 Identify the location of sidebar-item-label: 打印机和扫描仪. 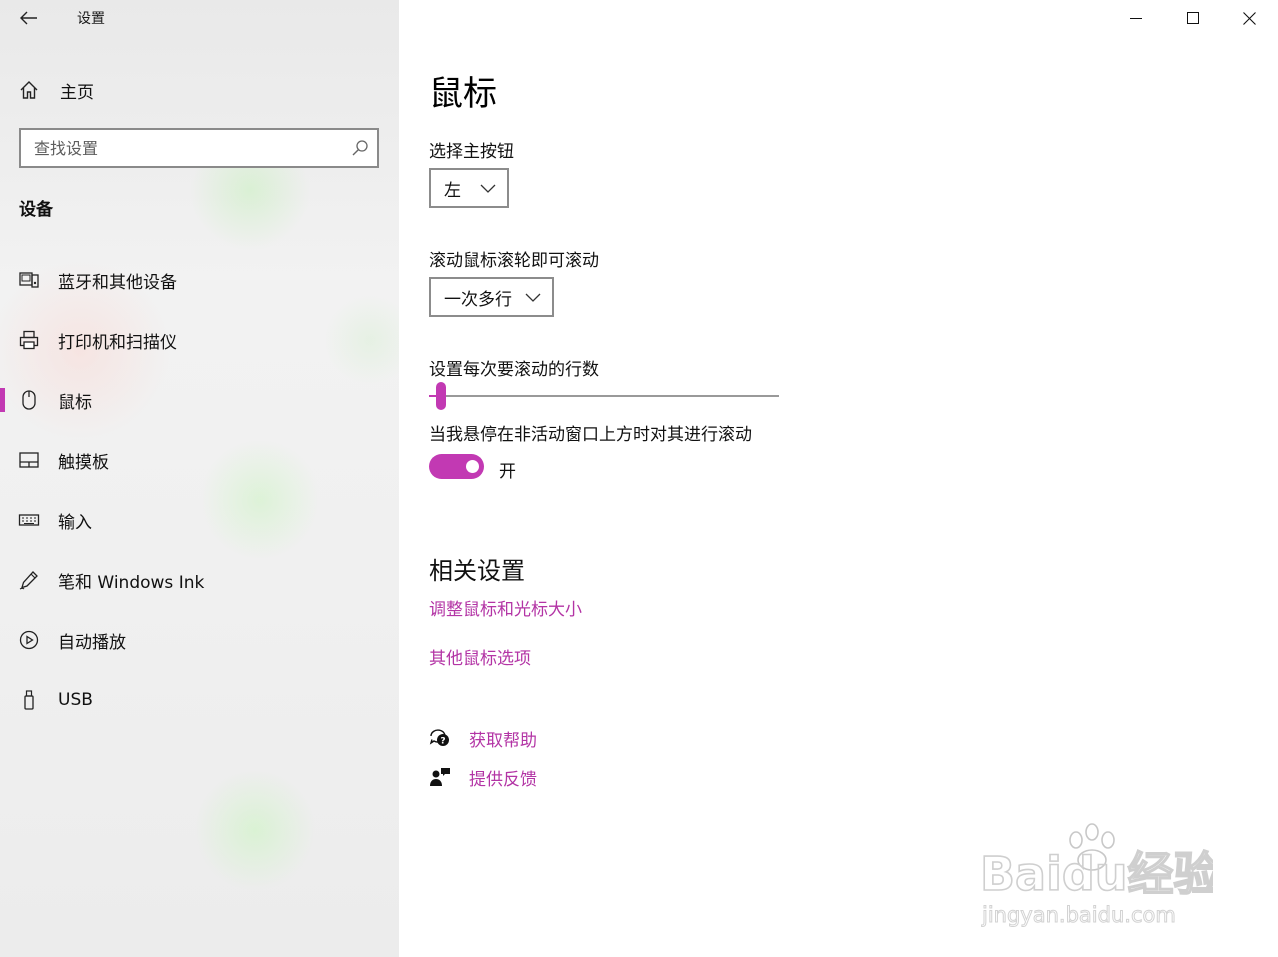
(117, 342).